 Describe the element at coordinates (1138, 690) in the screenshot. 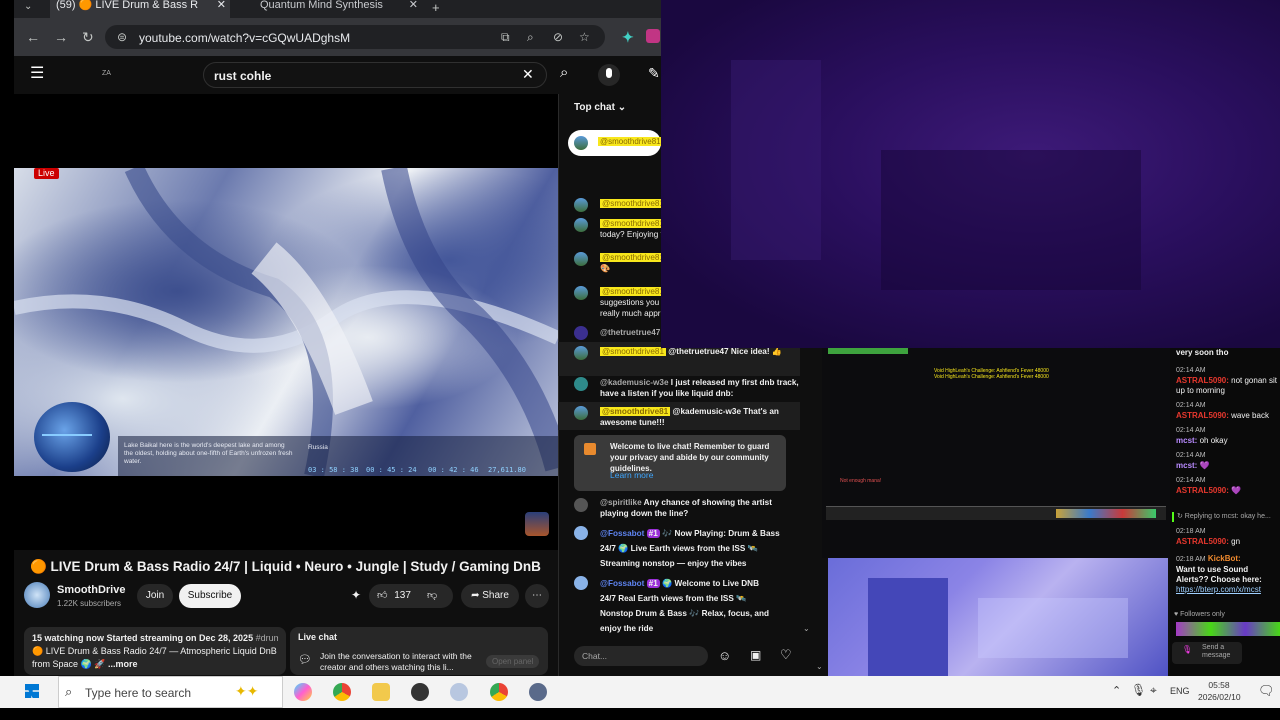

I see `microphone-icon: 🎙︎` at that location.